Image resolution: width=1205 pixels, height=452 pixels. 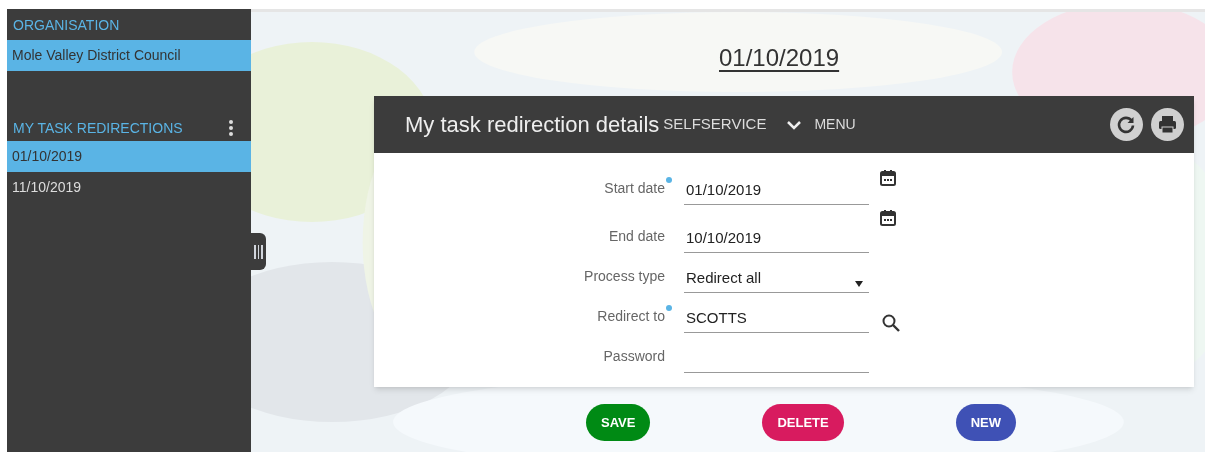 What do you see at coordinates (129, 187) in the screenshot?
I see `redirection-item: 11/10/2019` at bounding box center [129, 187].